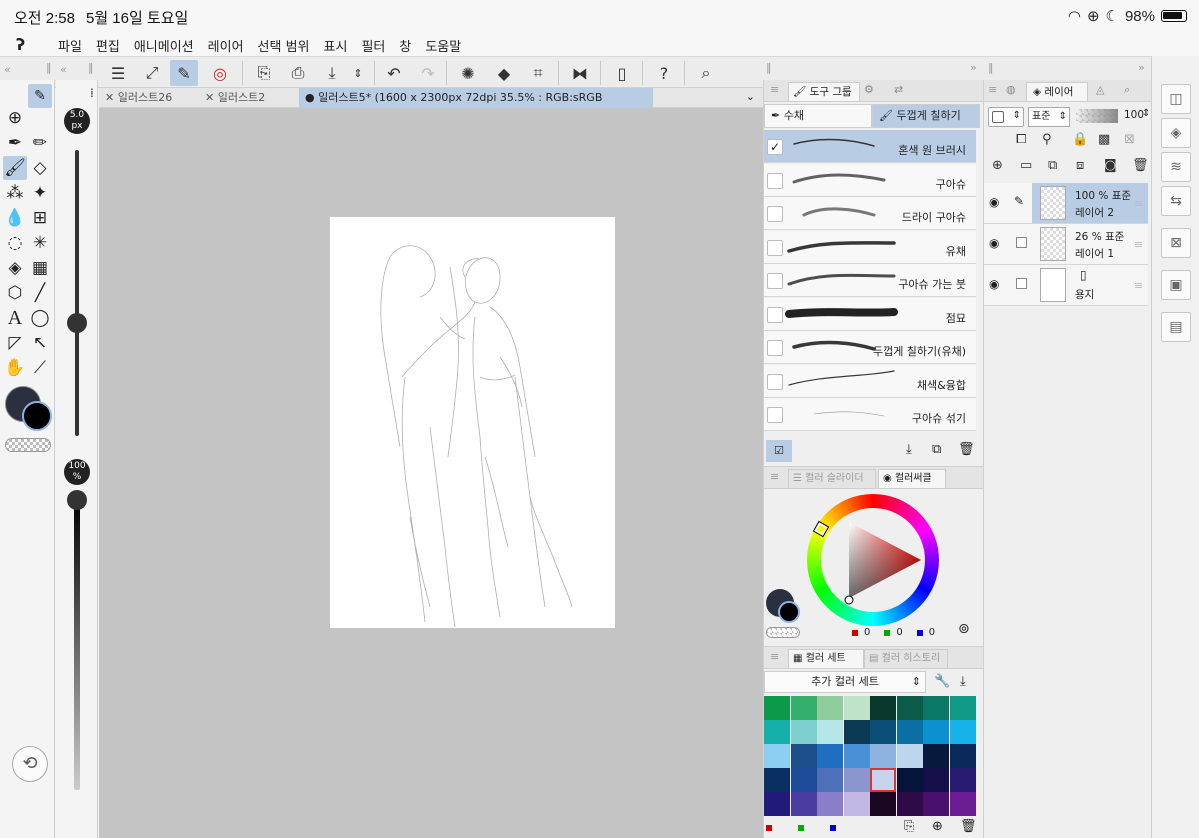  I want to click on duplicate-layer-icon: ⧉, so click(1052, 165).